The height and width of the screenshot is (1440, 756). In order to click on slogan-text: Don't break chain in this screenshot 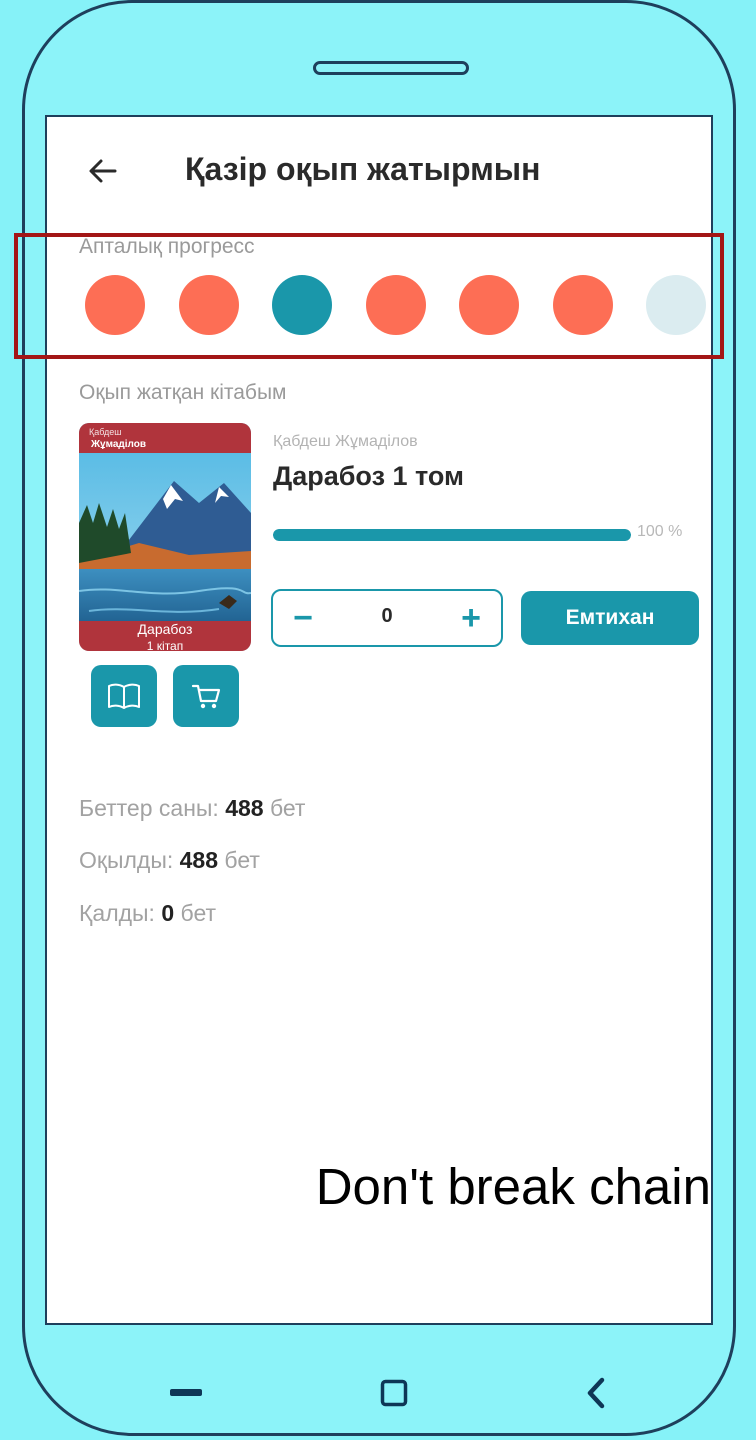, I will do `click(513, 1186)`.